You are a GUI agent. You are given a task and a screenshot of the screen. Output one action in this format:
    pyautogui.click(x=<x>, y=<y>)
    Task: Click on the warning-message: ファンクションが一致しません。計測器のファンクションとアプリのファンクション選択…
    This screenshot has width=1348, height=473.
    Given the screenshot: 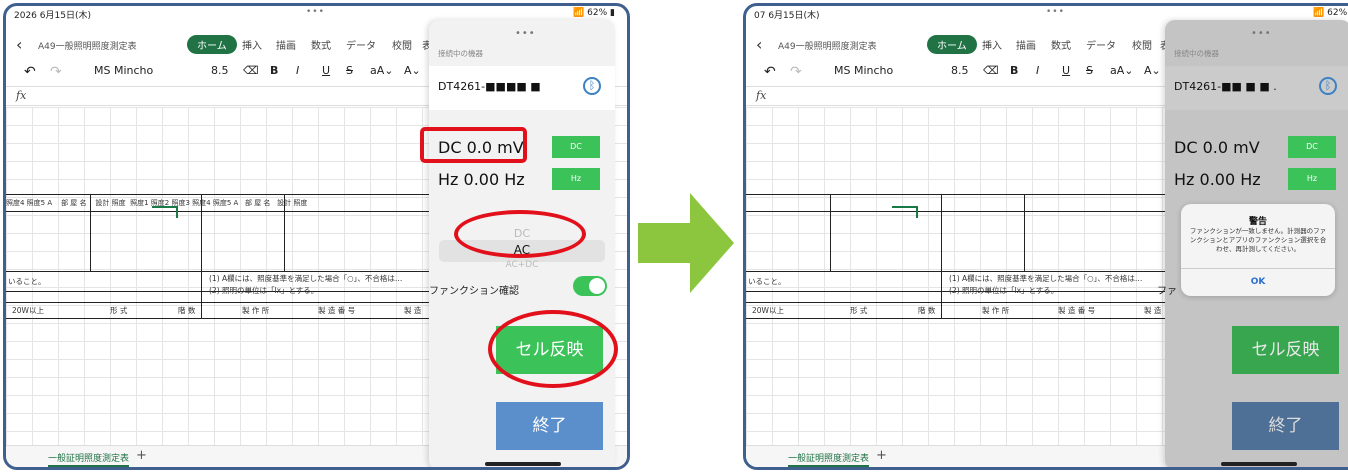 What is the action you would take?
    pyautogui.click(x=1258, y=240)
    